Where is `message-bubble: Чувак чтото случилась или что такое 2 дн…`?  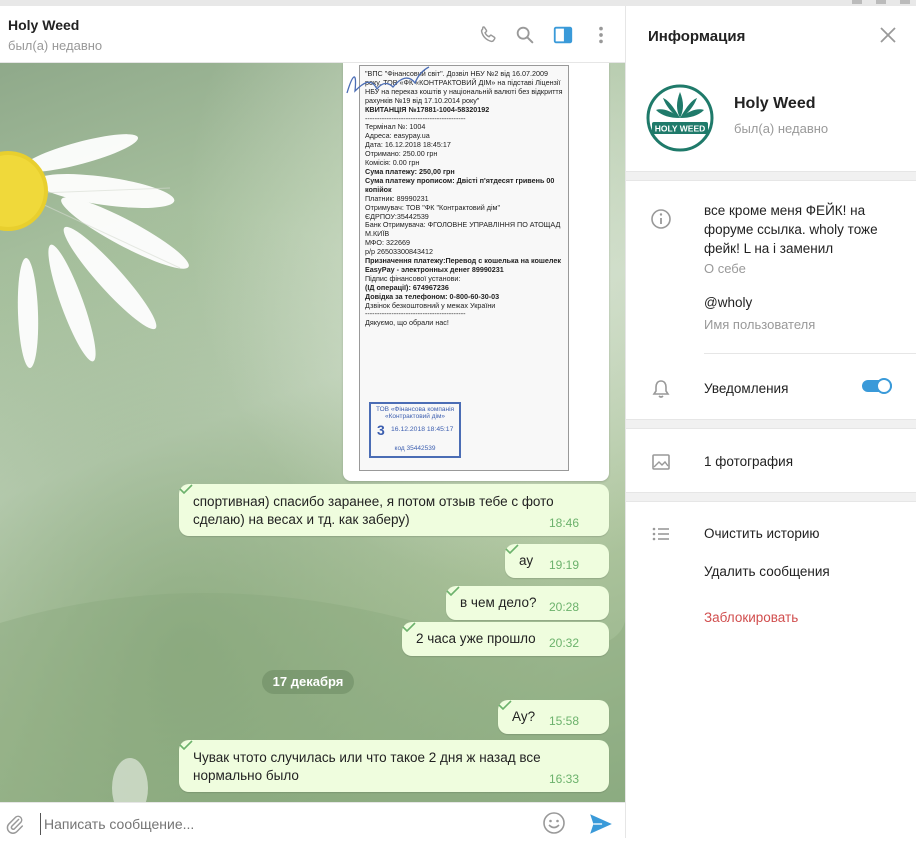
message-bubble: Чувак чтото случилась или что такое 2 дн… is located at coordinates (394, 766).